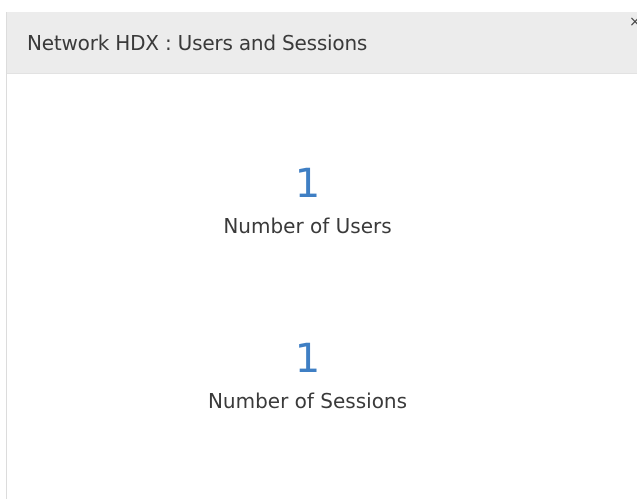 This screenshot has width=637, height=499. What do you see at coordinates (307, 359) in the screenshot?
I see `sessions-count: 1` at bounding box center [307, 359].